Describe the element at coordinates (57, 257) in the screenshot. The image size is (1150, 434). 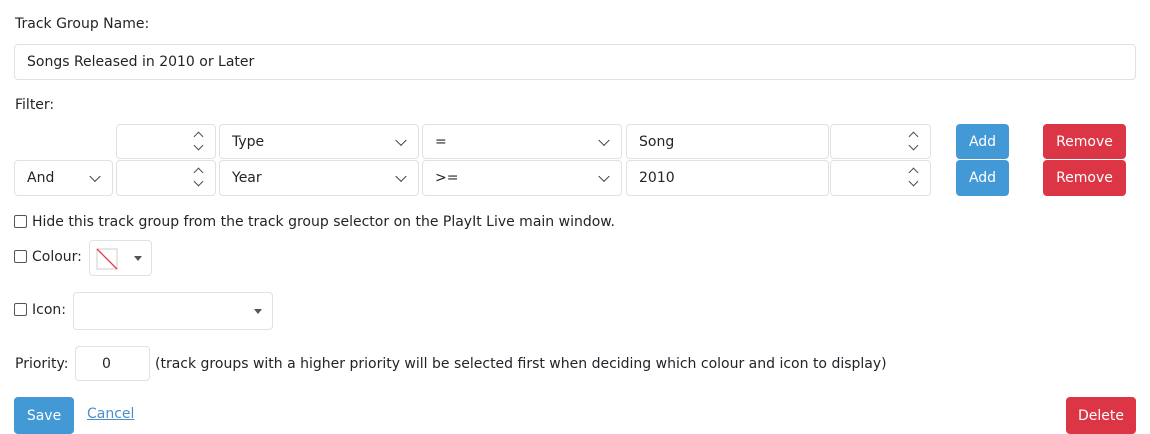
I see `colour-label: Colour:` at that location.